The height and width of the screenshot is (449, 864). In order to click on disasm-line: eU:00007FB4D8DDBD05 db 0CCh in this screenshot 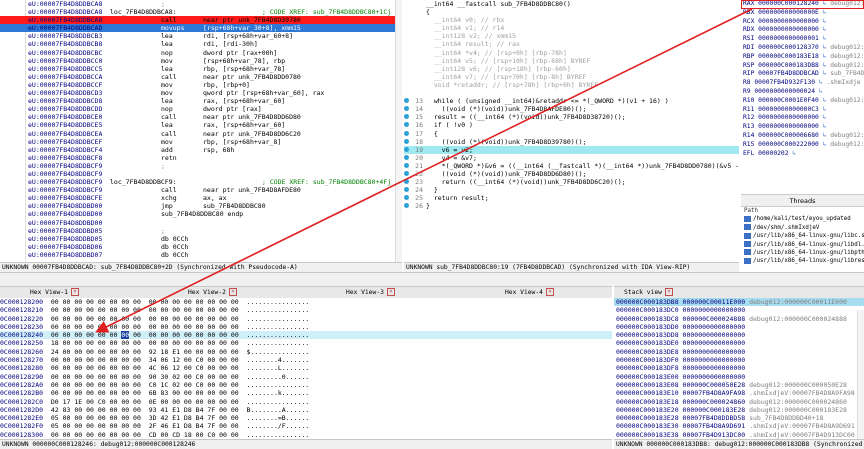, I will do `click(201, 239)`.